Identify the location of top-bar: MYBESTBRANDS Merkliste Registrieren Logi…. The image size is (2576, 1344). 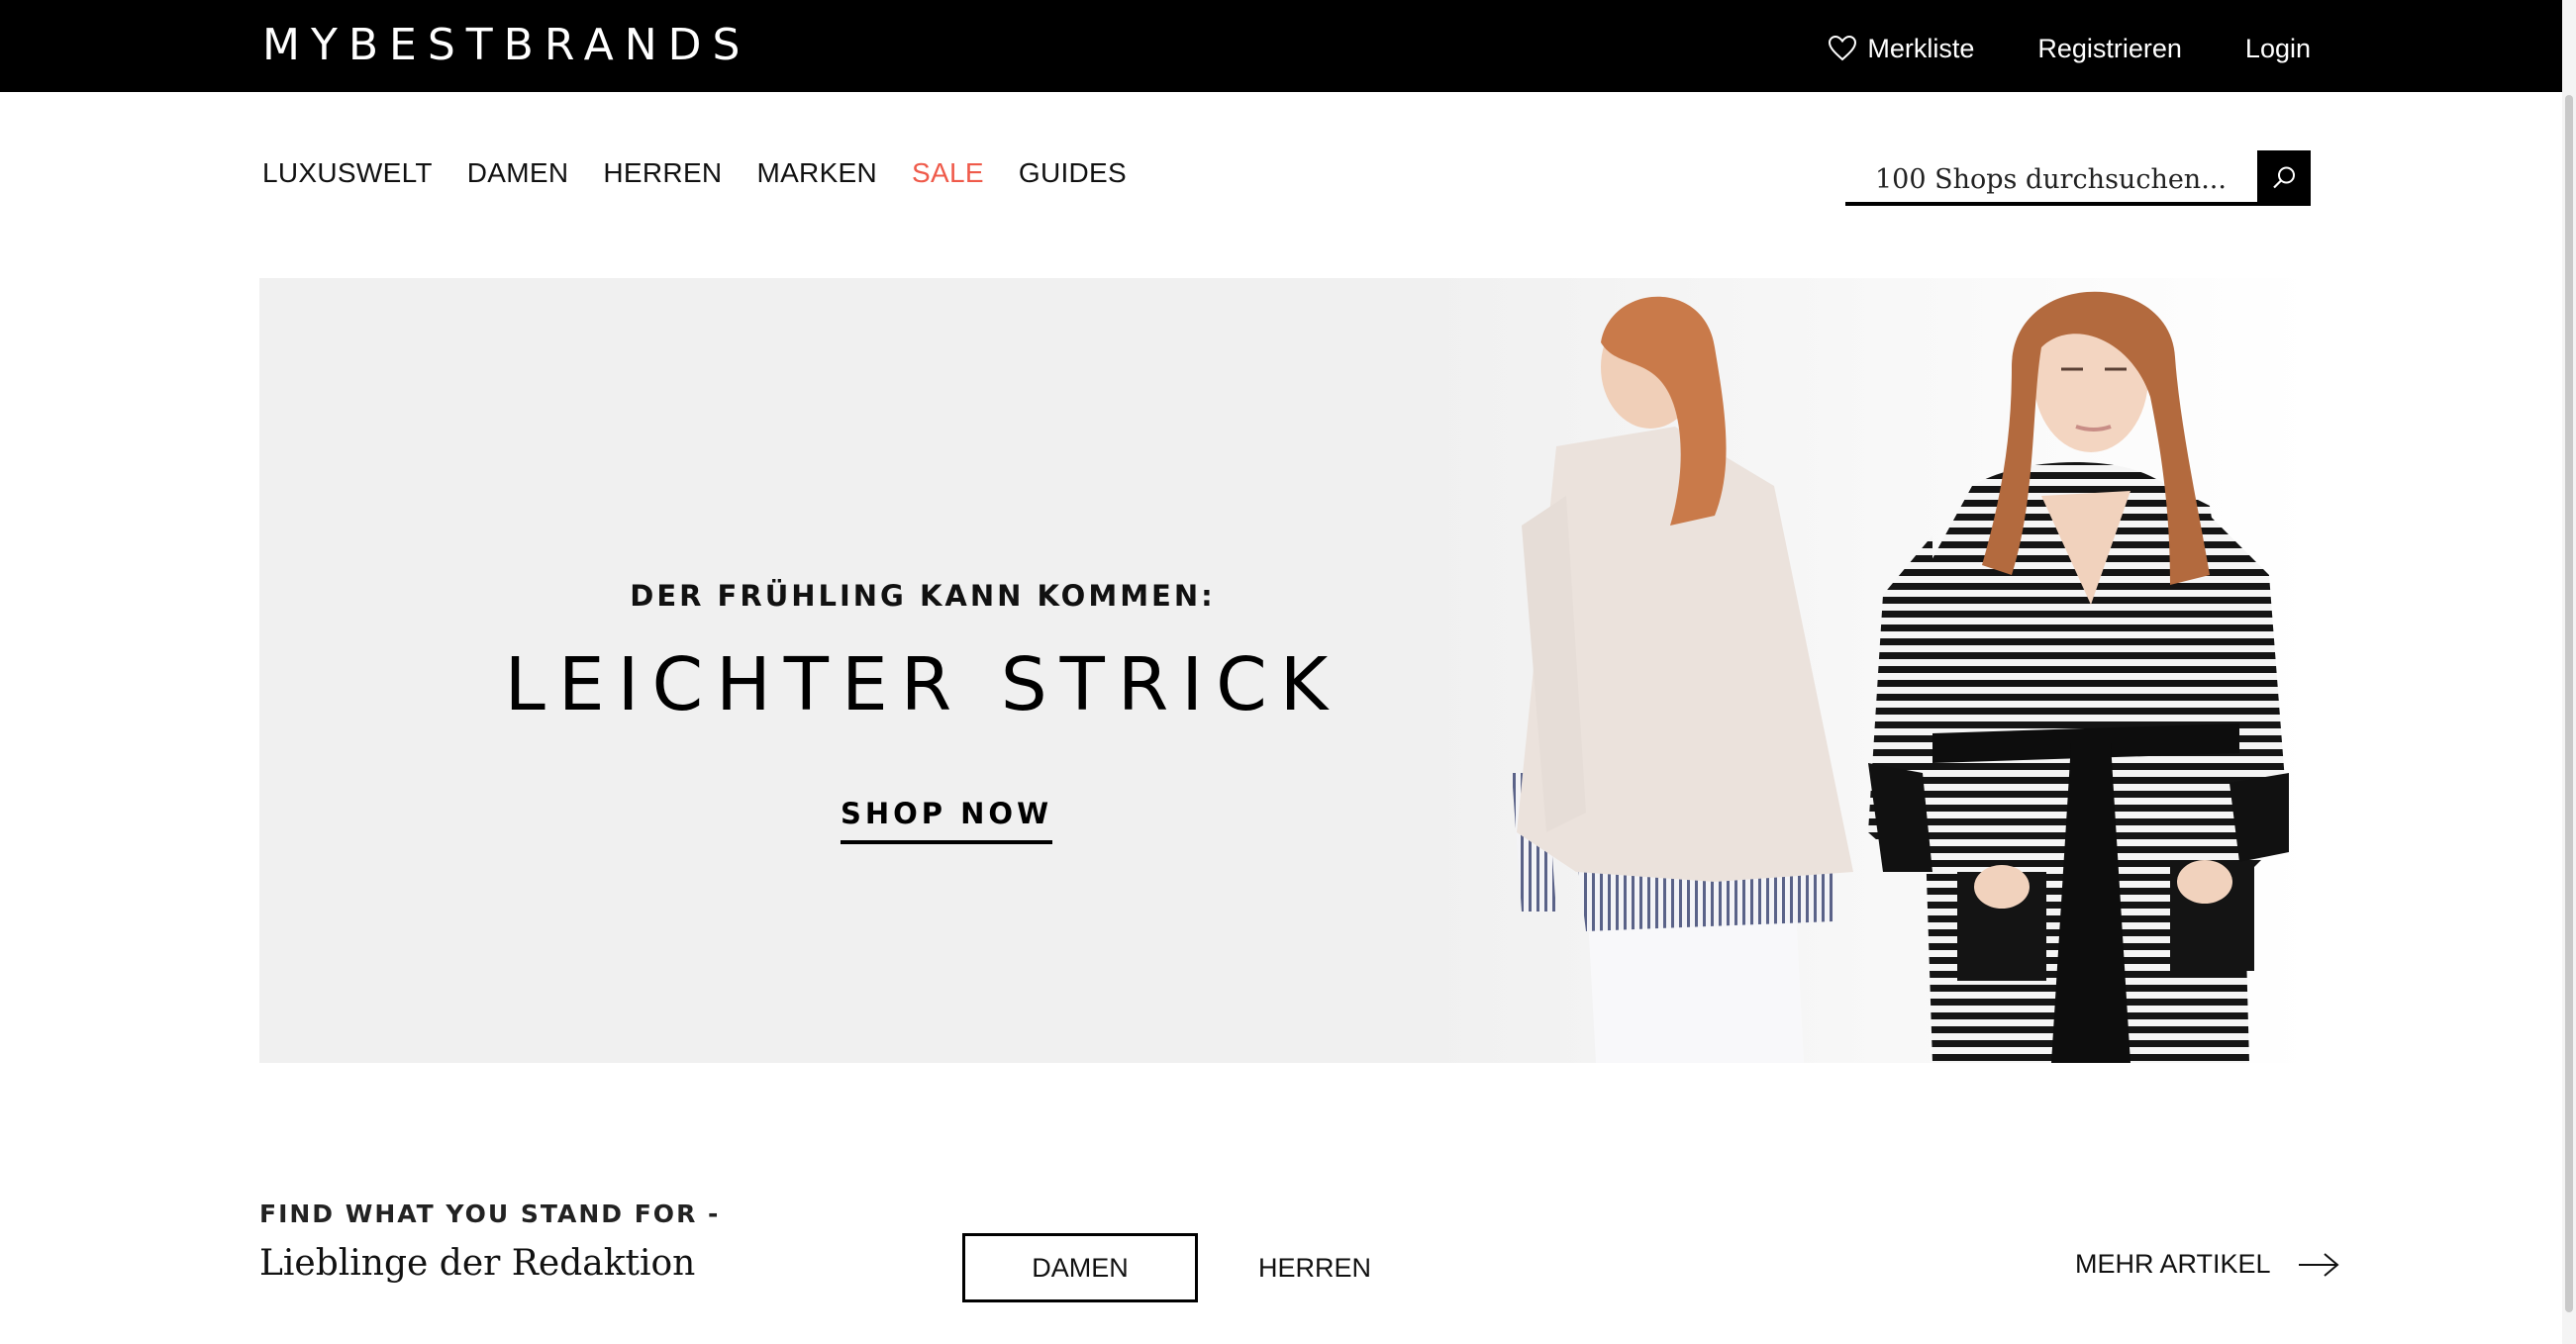
(1288, 46).